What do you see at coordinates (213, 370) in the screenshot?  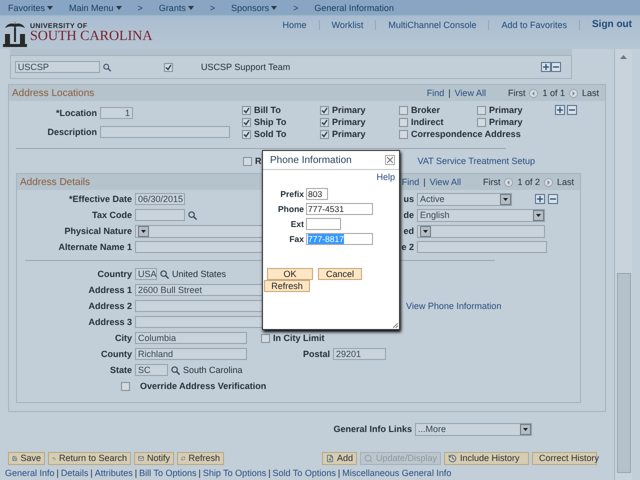 I see `state-name: South Carolina` at bounding box center [213, 370].